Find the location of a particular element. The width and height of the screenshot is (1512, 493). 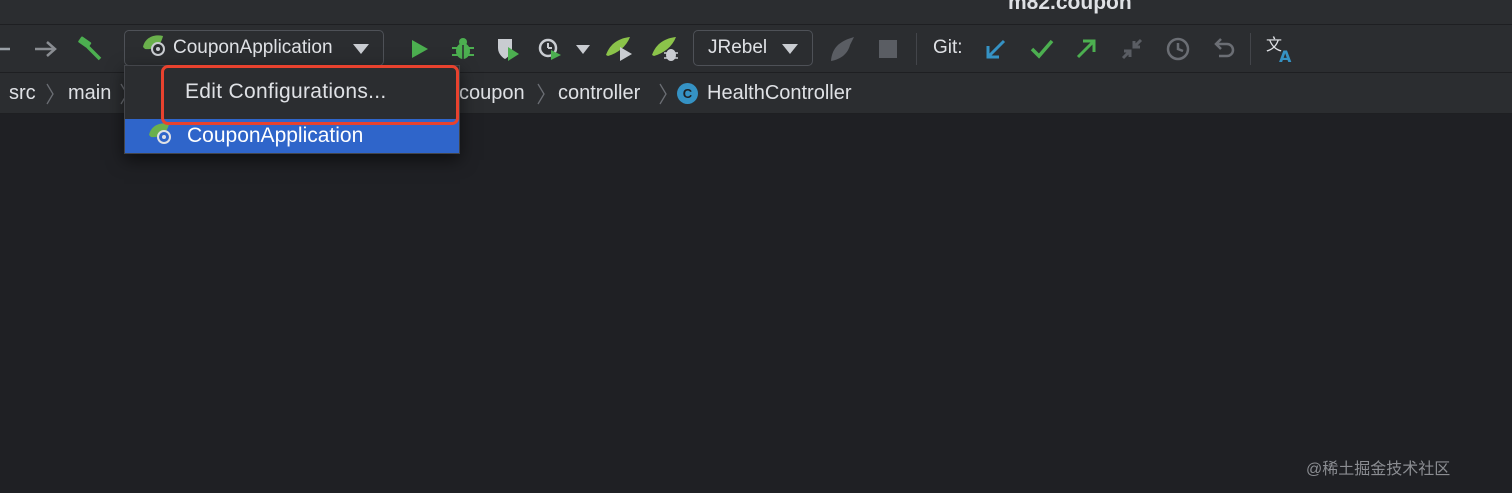

window-title: m82.coupon is located at coordinates (1070, 7).